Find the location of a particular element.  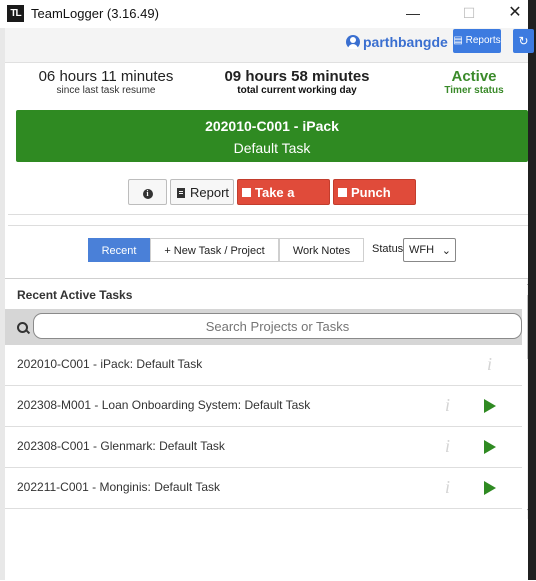

list-item: 202308-C001 - Glenmark: Default Task i is located at coordinates (263, 447).